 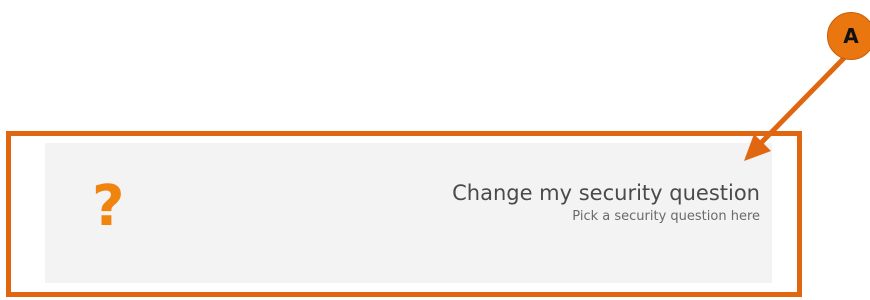 What do you see at coordinates (848, 36) in the screenshot?
I see `callout-badge-a: A` at bounding box center [848, 36].